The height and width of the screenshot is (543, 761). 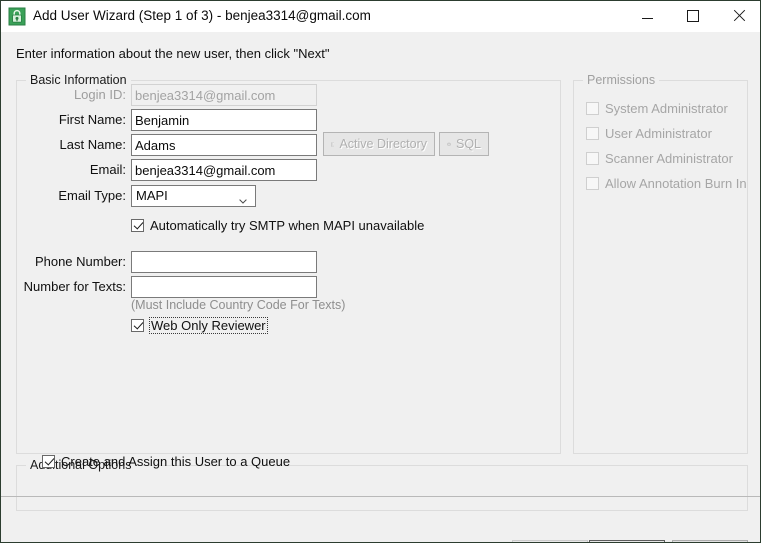 I want to click on active-directory-label: Active Directory, so click(x=383, y=144).